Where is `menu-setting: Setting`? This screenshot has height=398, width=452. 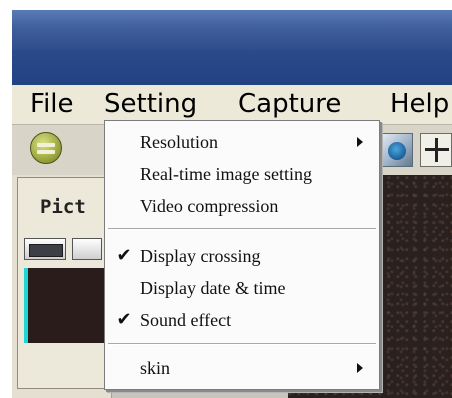
menu-setting: Setting is located at coordinates (150, 104).